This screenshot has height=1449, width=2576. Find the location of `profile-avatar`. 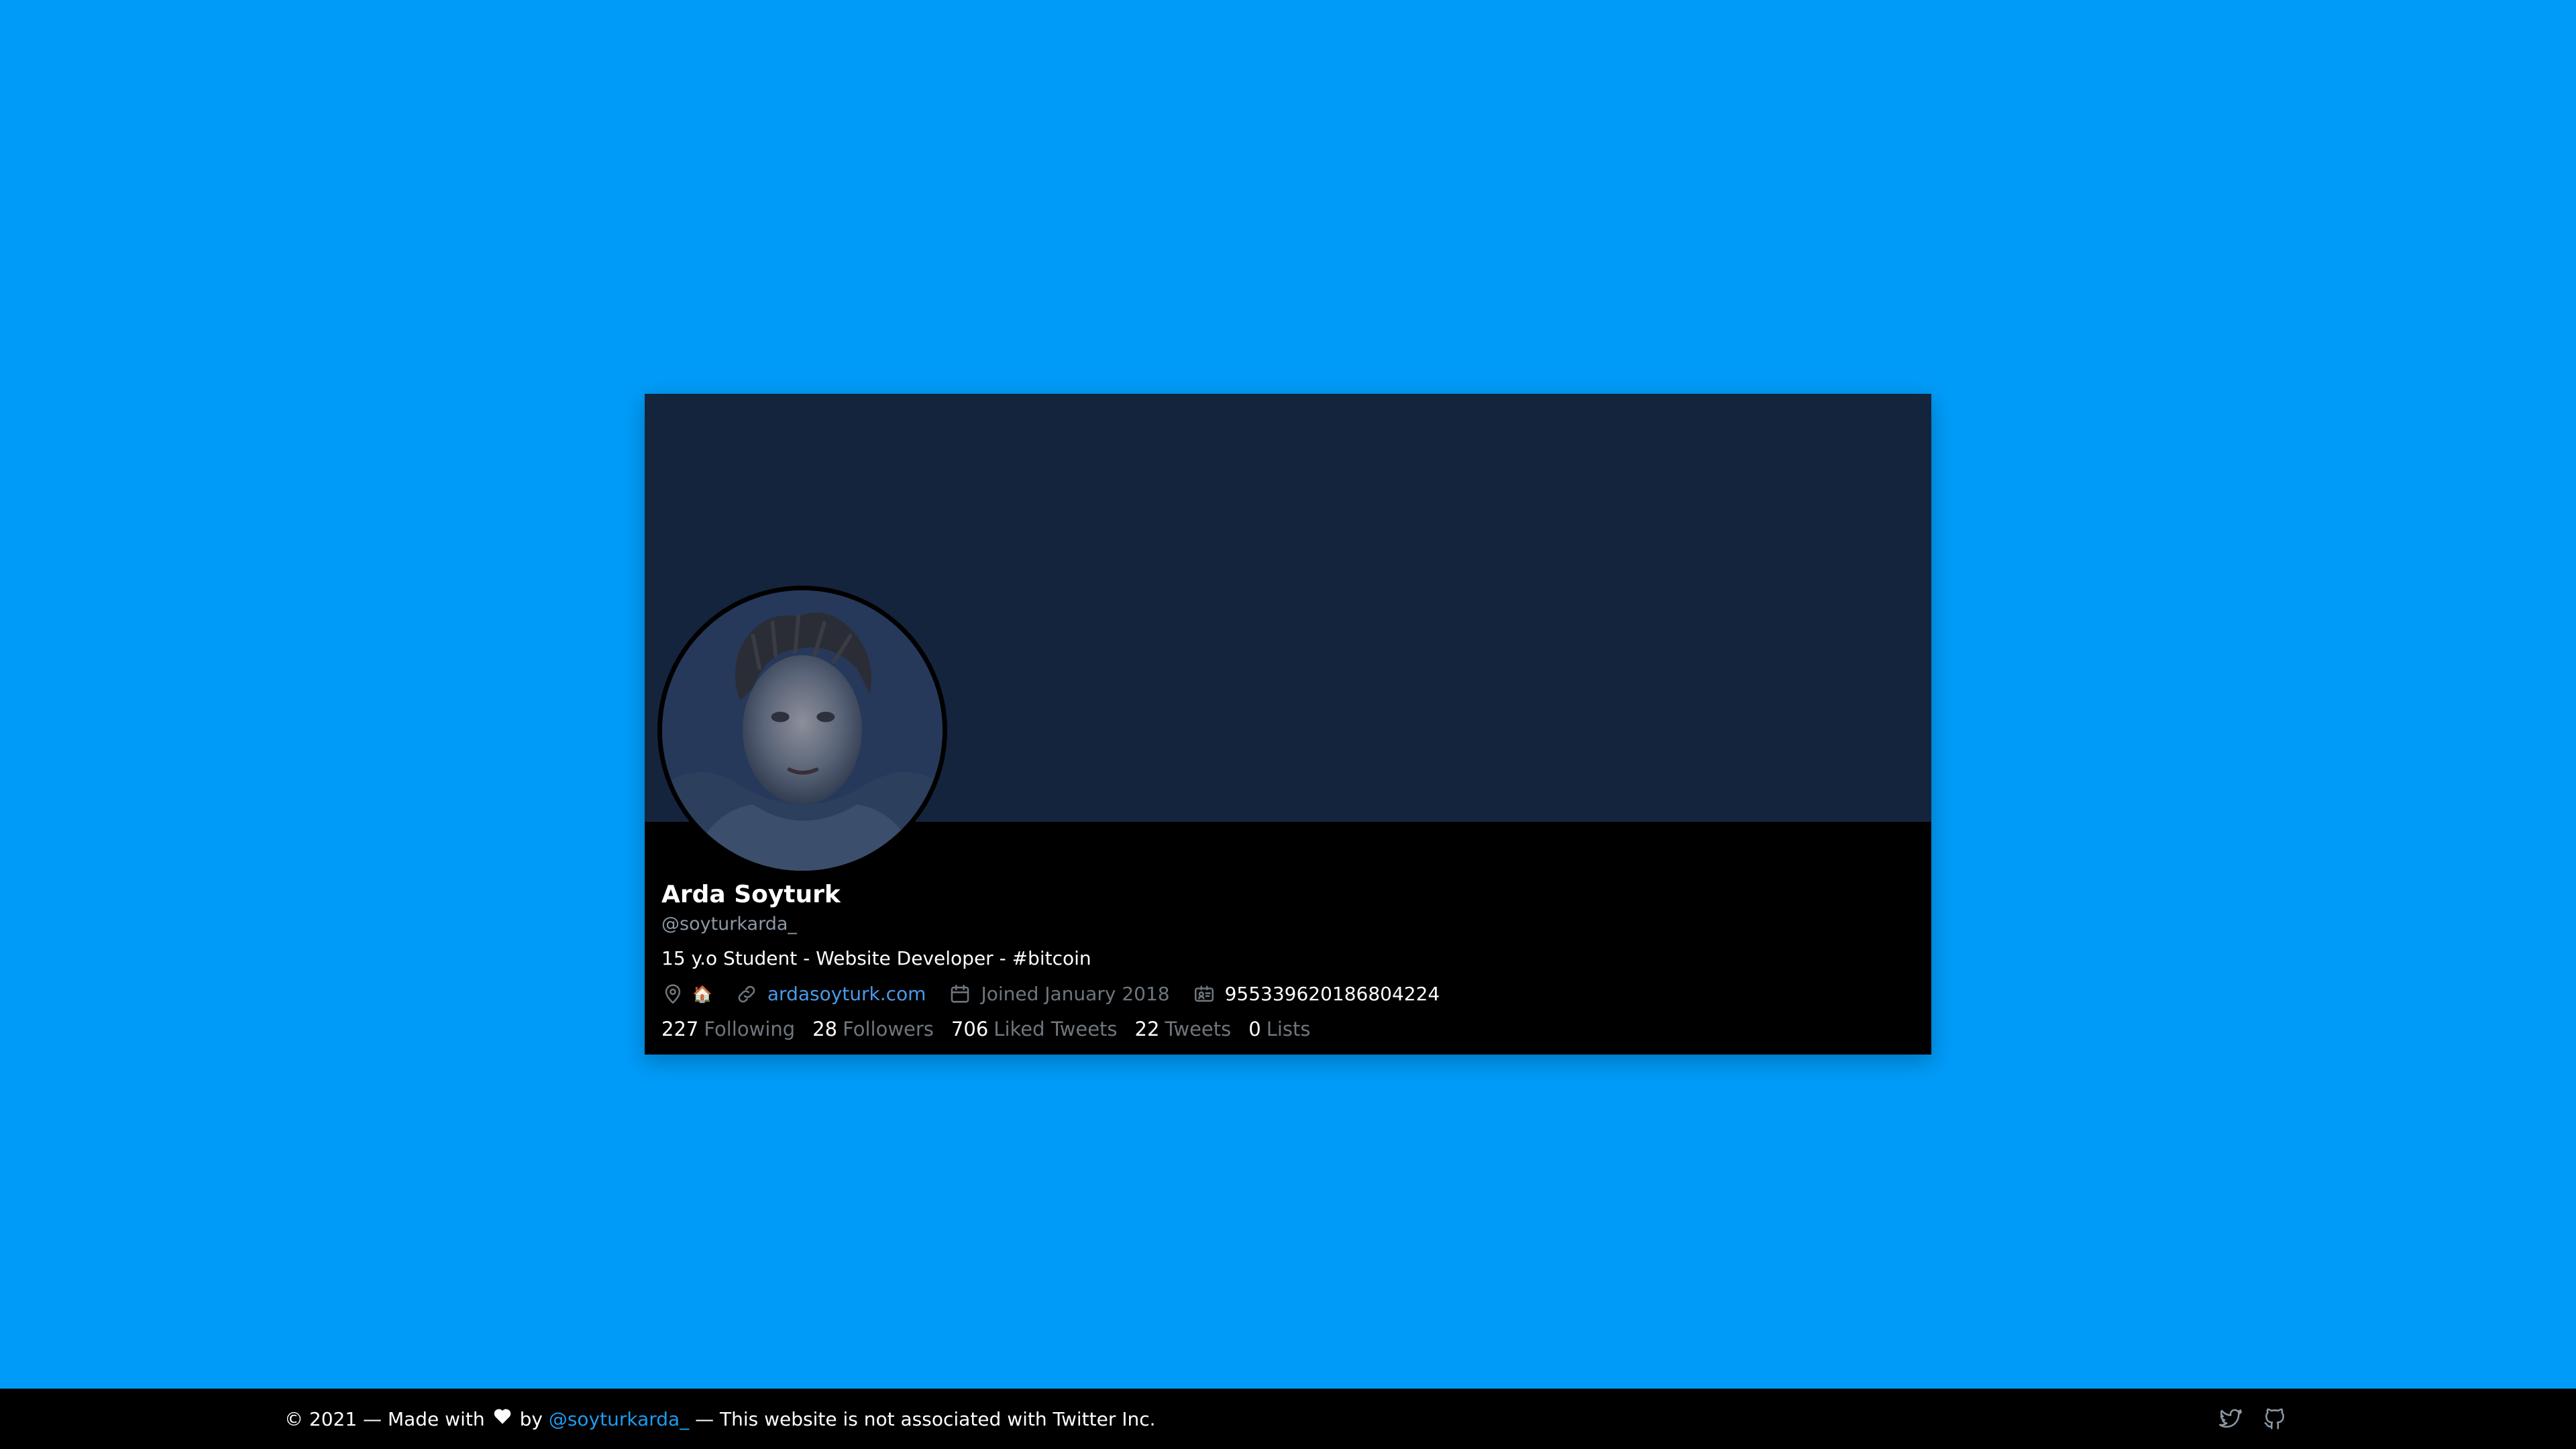

profile-avatar is located at coordinates (802, 730).